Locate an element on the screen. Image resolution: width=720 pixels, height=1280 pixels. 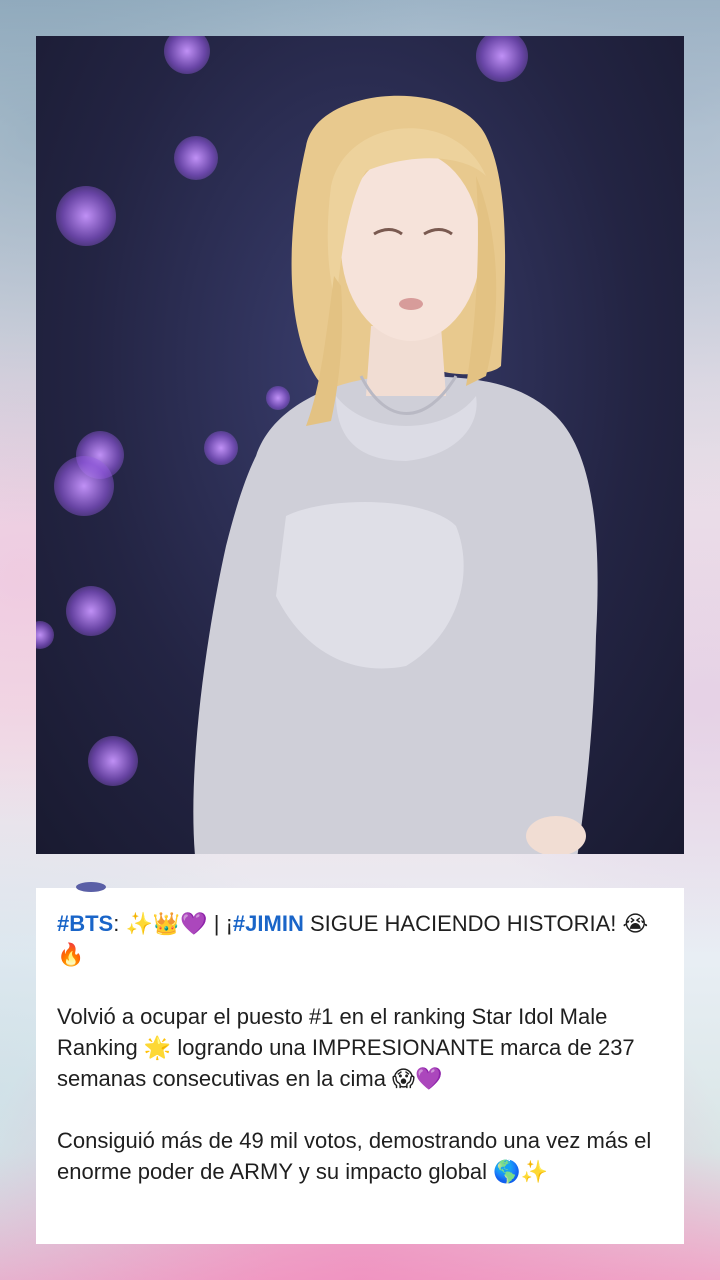
hashtag-link: #JIMIN is located at coordinates (268, 923).